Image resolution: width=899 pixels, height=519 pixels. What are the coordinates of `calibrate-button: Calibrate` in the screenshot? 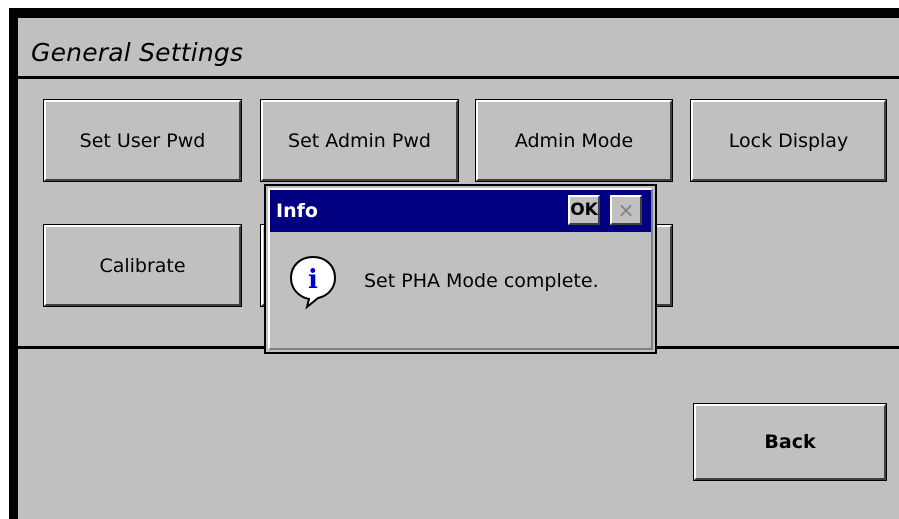 It's located at (142, 265).